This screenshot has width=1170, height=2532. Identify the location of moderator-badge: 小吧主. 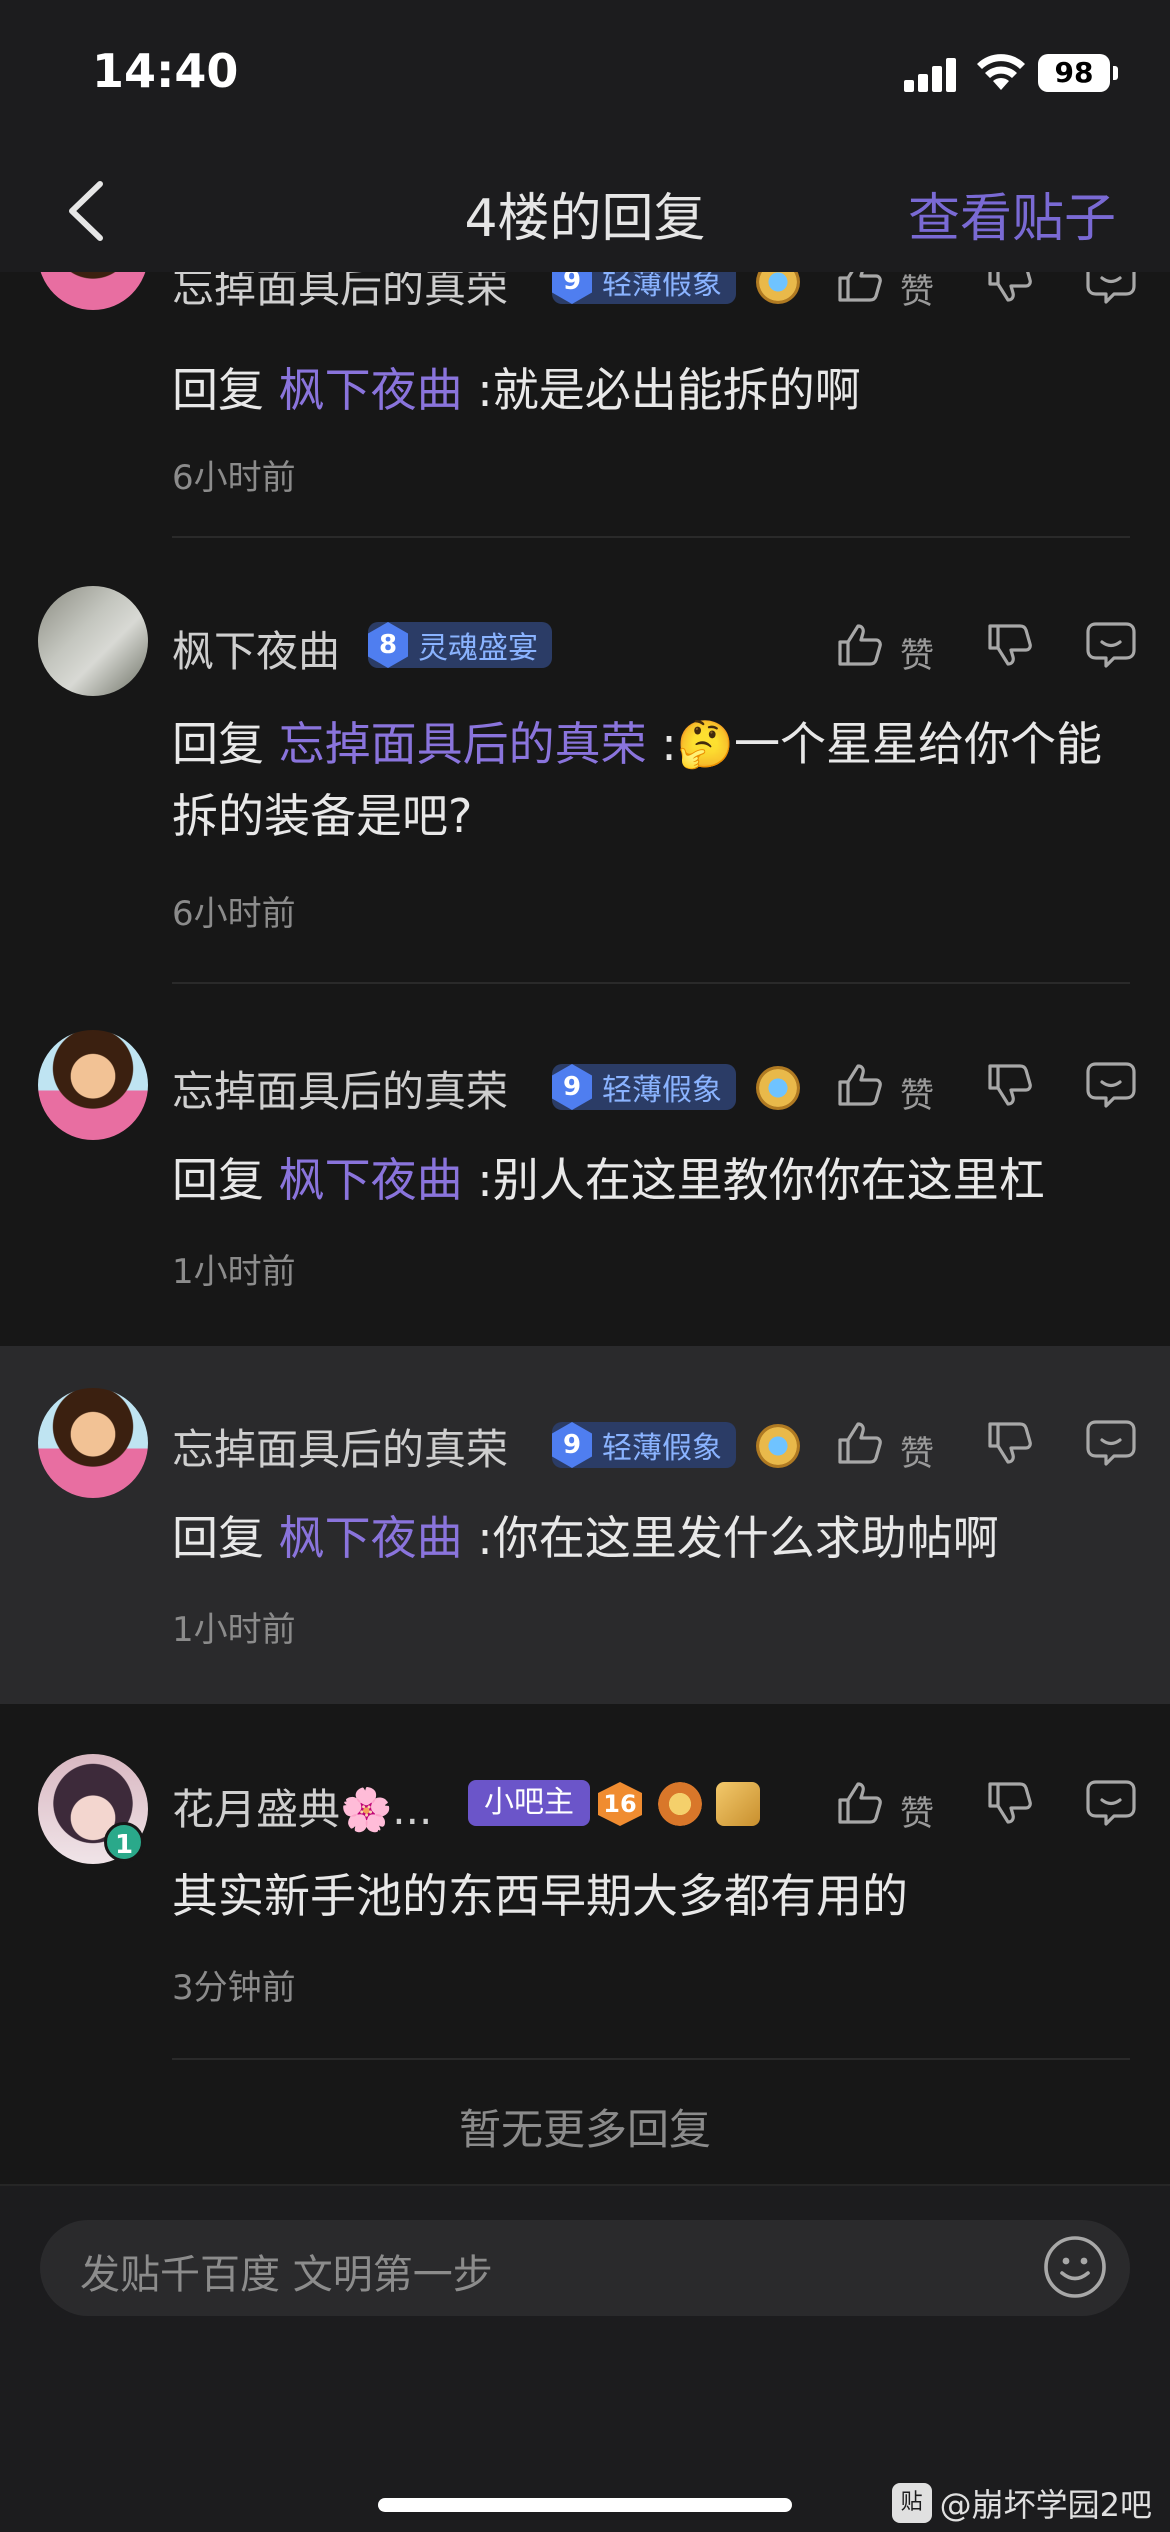
(529, 1803).